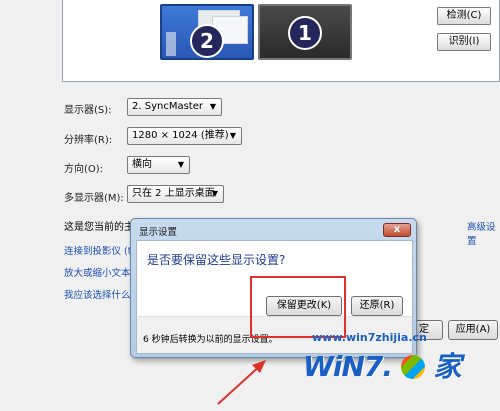 The height and width of the screenshot is (411, 500). I want to click on highlight-box, so click(298, 307).